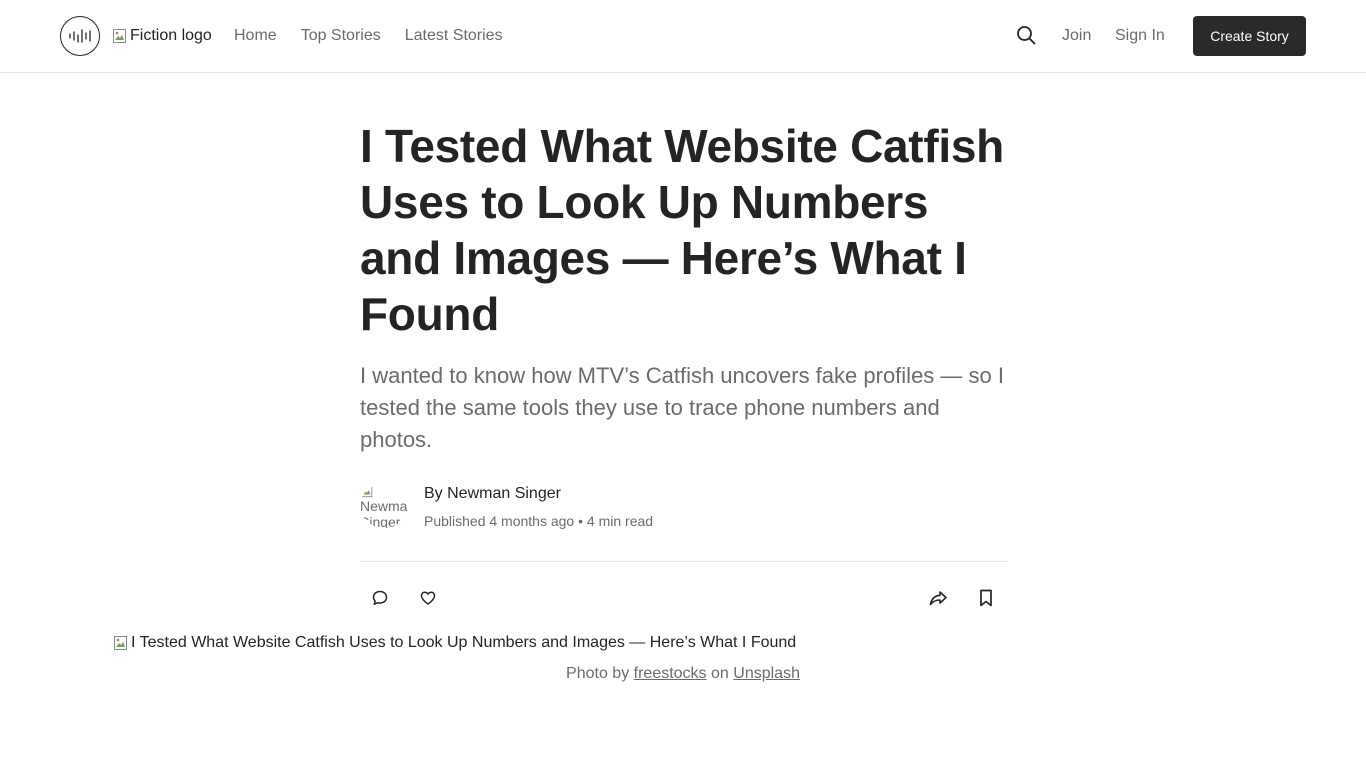 This screenshot has height=768, width=1366. What do you see at coordinates (766, 673) in the screenshot?
I see `unsplash-link: Unsplash` at bounding box center [766, 673].